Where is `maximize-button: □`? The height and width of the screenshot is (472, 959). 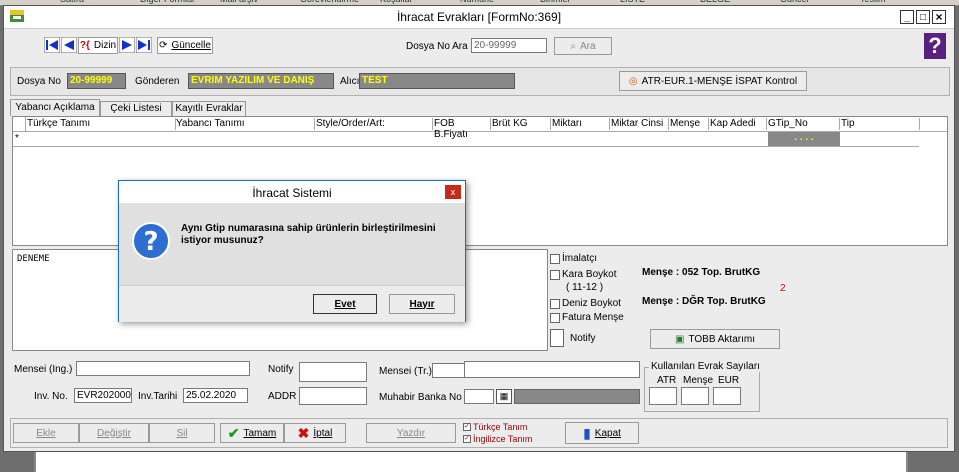 maximize-button: □ is located at coordinates (923, 17).